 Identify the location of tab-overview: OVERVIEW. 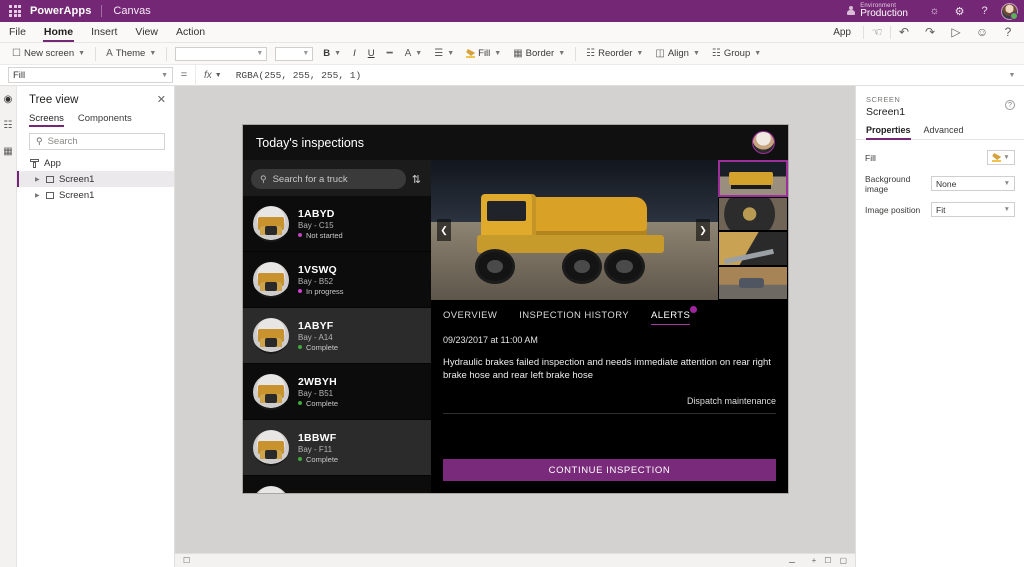
(470, 317).